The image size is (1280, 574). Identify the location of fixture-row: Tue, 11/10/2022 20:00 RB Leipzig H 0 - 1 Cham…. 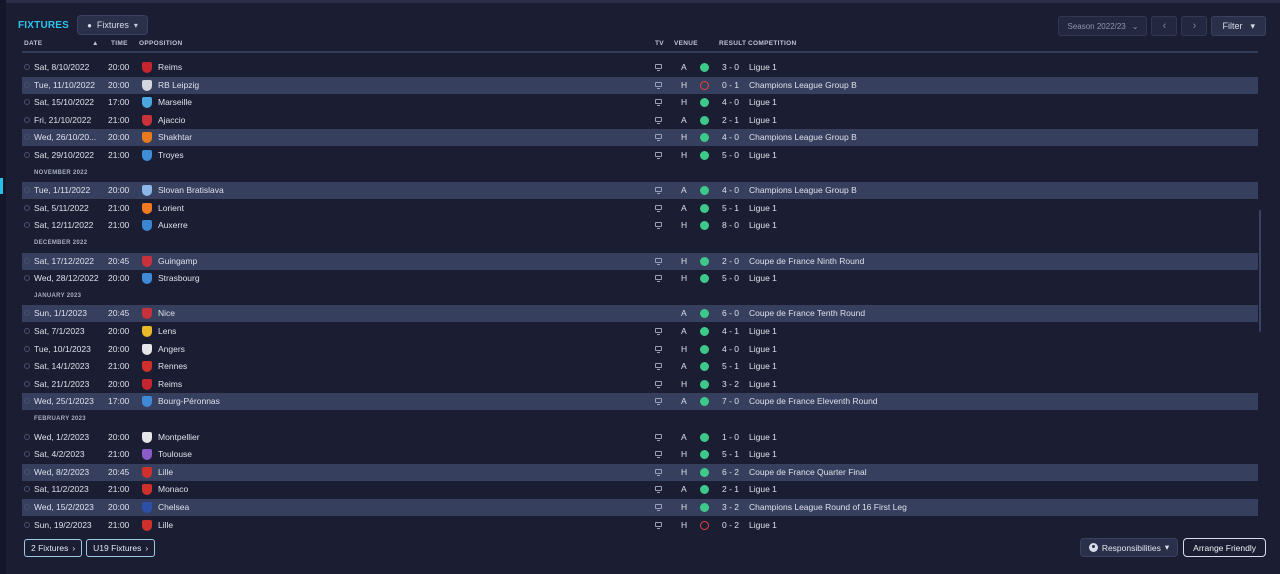
(640, 85).